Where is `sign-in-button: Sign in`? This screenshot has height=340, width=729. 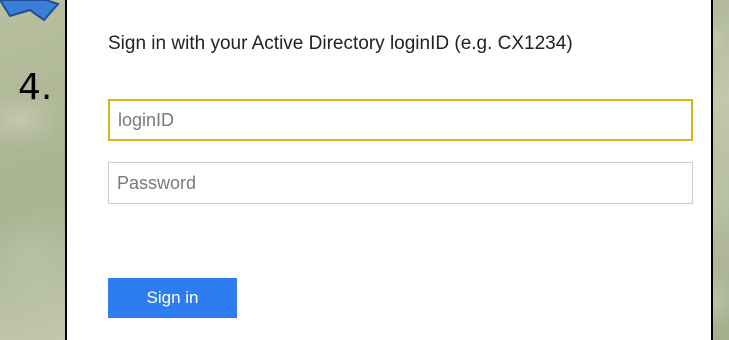 sign-in-button: Sign in is located at coordinates (172, 298).